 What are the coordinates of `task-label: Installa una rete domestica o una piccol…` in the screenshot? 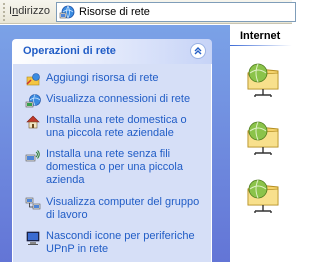 It's located at (116, 126).